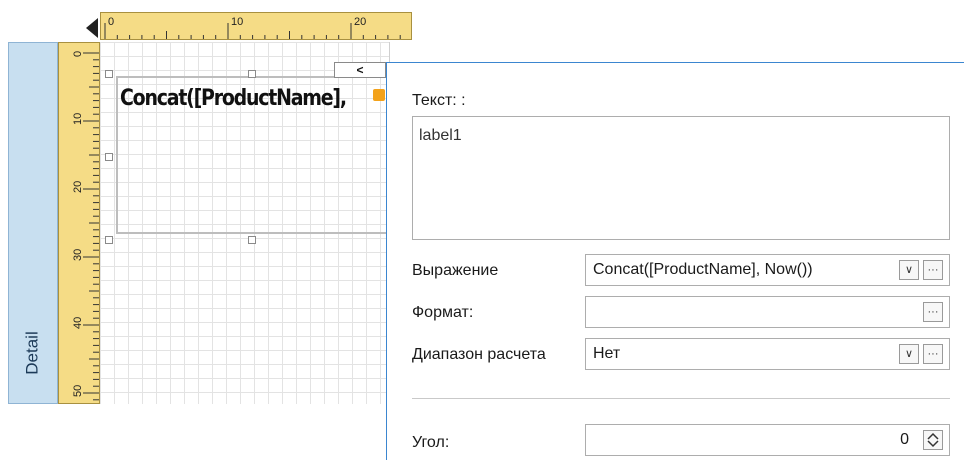  Describe the element at coordinates (78, 323) in the screenshot. I see `ruler-label: 40` at that location.